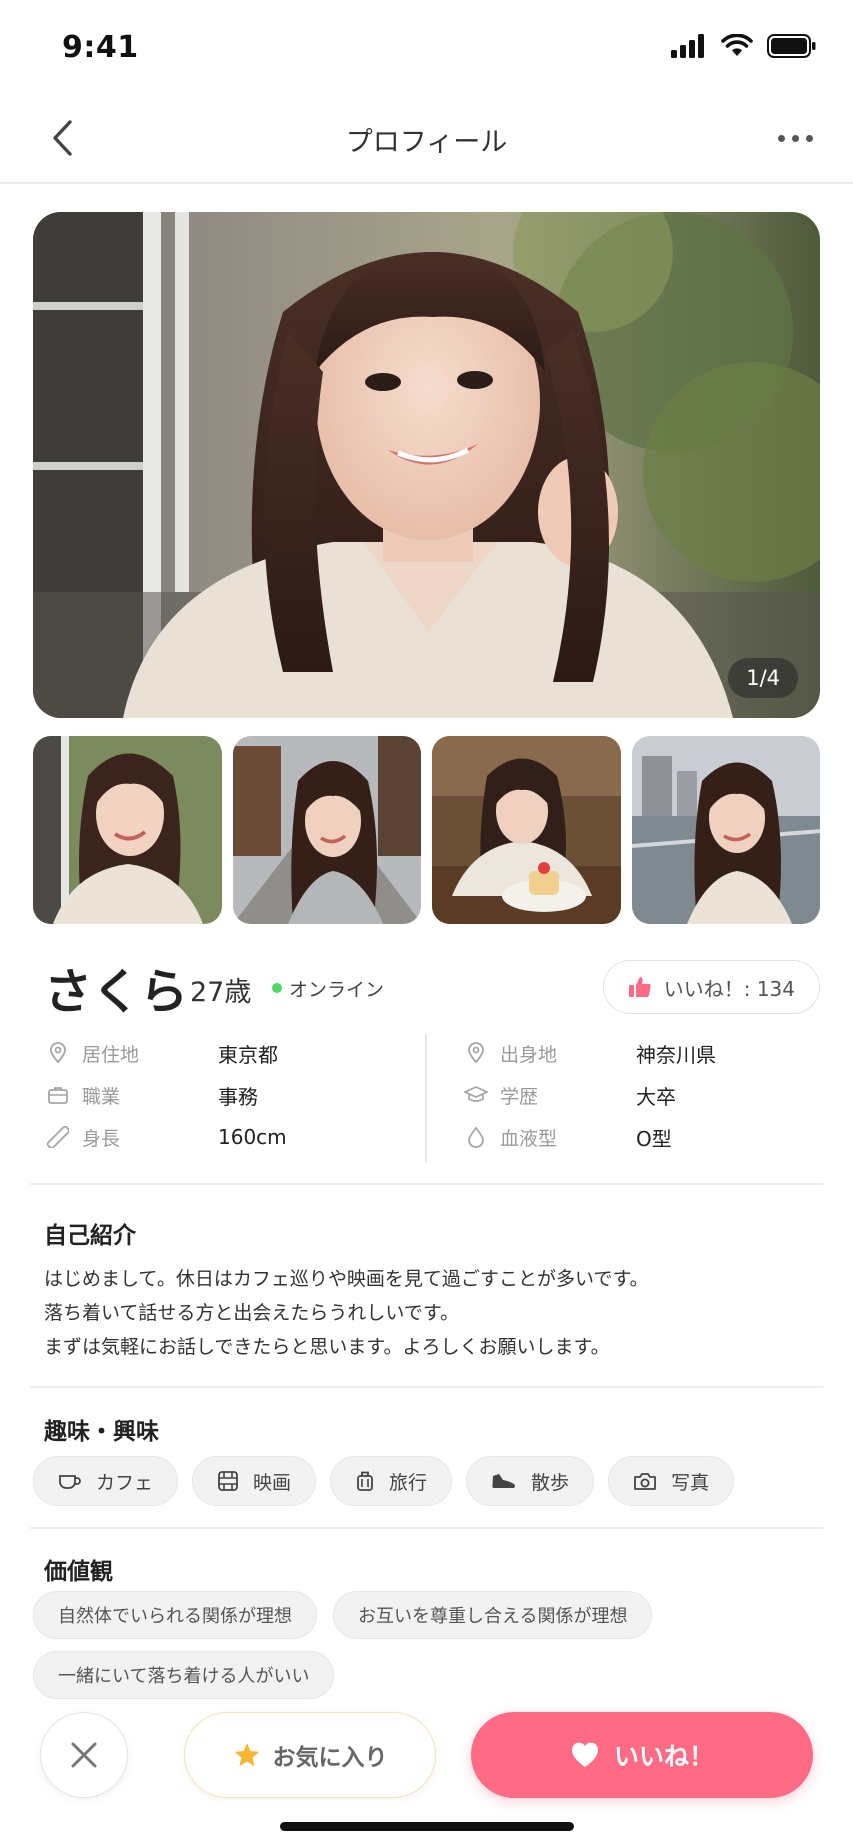 The width and height of the screenshot is (853, 1844). What do you see at coordinates (791, 46) in the screenshot?
I see `battery-icon` at bounding box center [791, 46].